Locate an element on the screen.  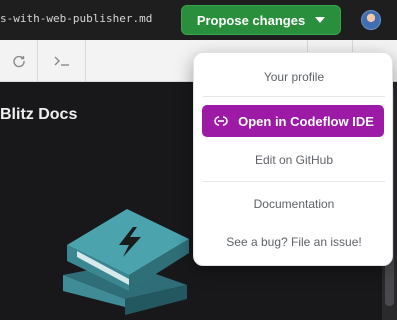
codeflow-icon is located at coordinates (221, 121).